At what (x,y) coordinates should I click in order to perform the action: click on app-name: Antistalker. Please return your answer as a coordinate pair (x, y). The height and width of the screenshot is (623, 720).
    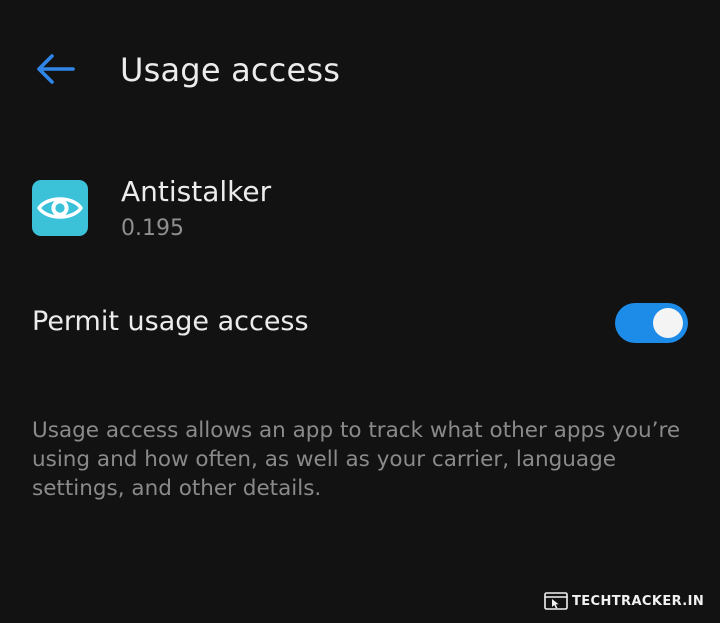
    Looking at the image, I should click on (196, 191).